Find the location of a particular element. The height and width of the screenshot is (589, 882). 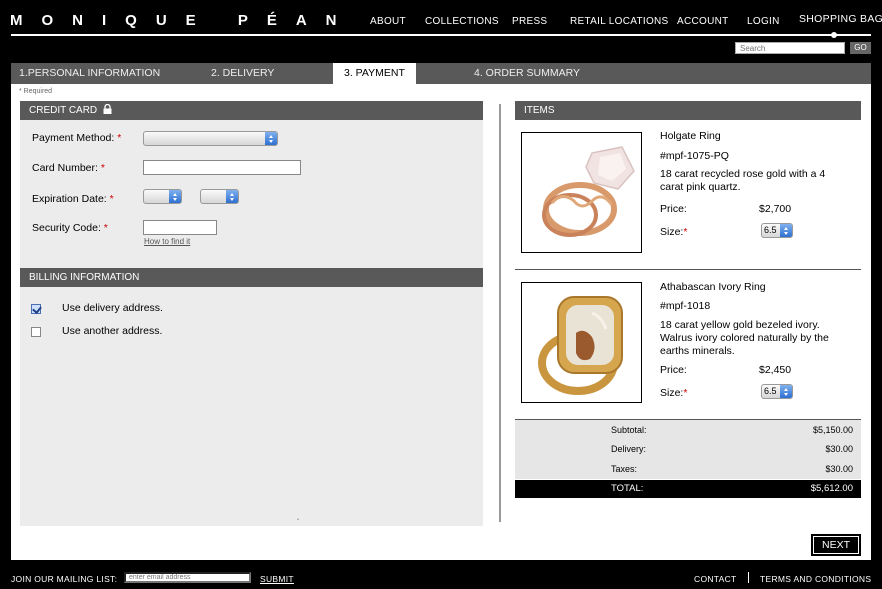

subtotal-label: Subtotal: is located at coordinates (629, 430).